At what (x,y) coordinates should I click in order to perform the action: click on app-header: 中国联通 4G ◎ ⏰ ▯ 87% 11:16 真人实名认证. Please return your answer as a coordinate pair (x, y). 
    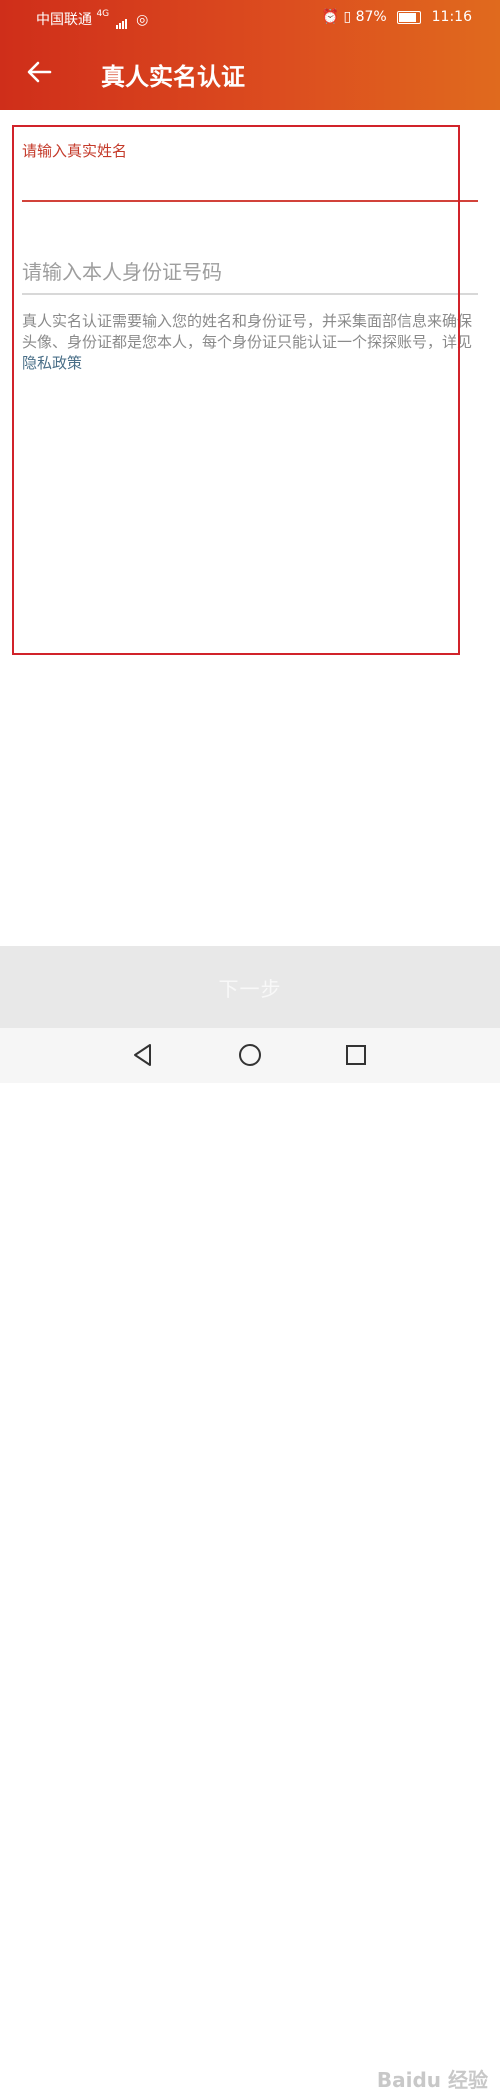
    Looking at the image, I should click on (250, 55).